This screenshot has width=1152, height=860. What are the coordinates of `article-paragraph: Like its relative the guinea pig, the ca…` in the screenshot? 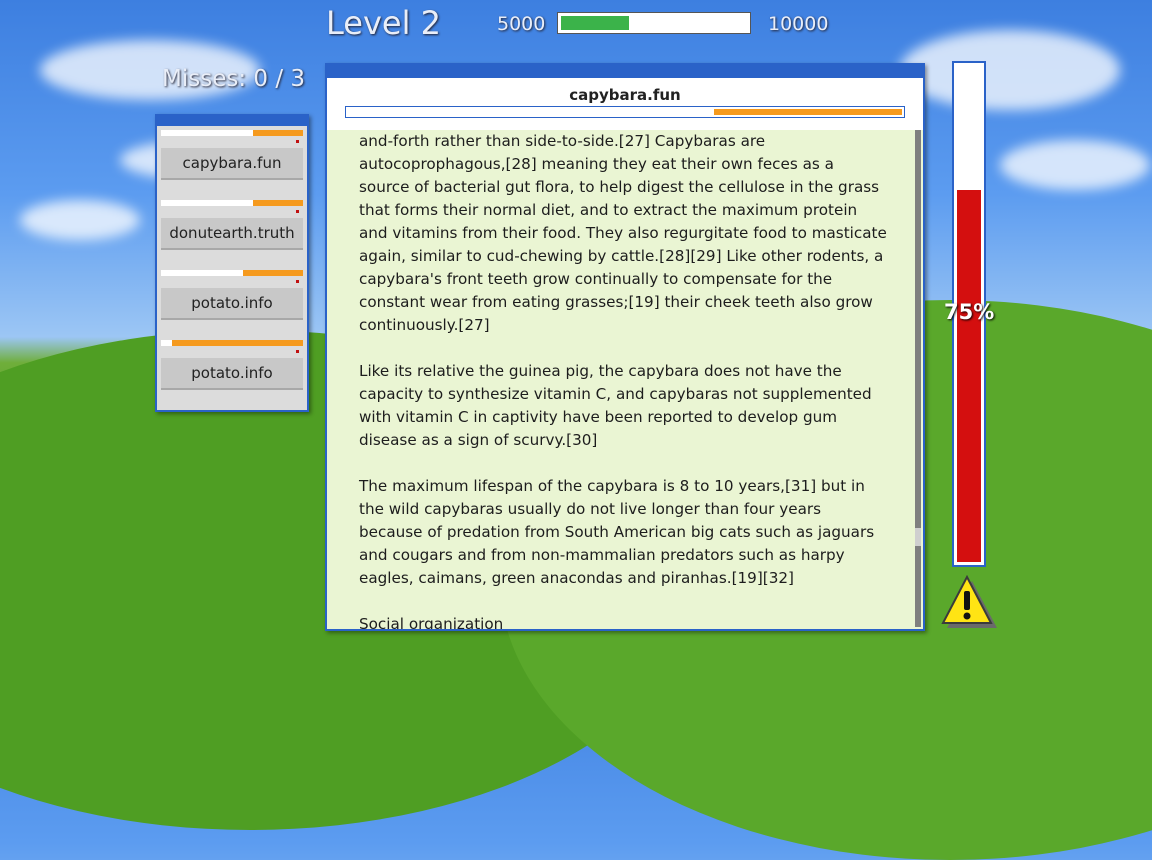 It's located at (618, 405).